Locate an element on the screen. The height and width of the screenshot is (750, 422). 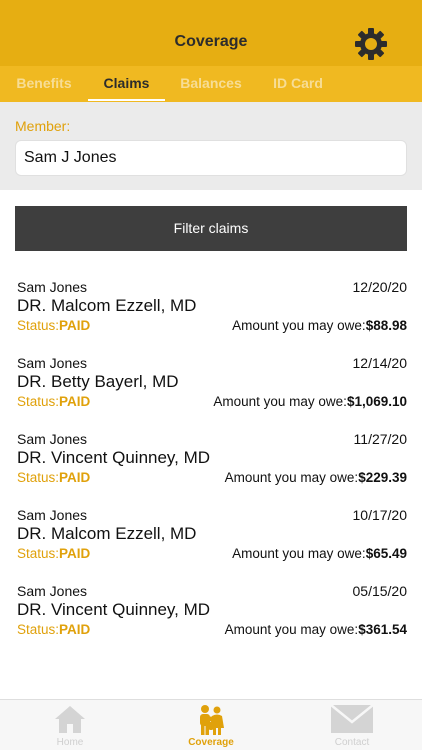
home-icon is located at coordinates (70, 719).